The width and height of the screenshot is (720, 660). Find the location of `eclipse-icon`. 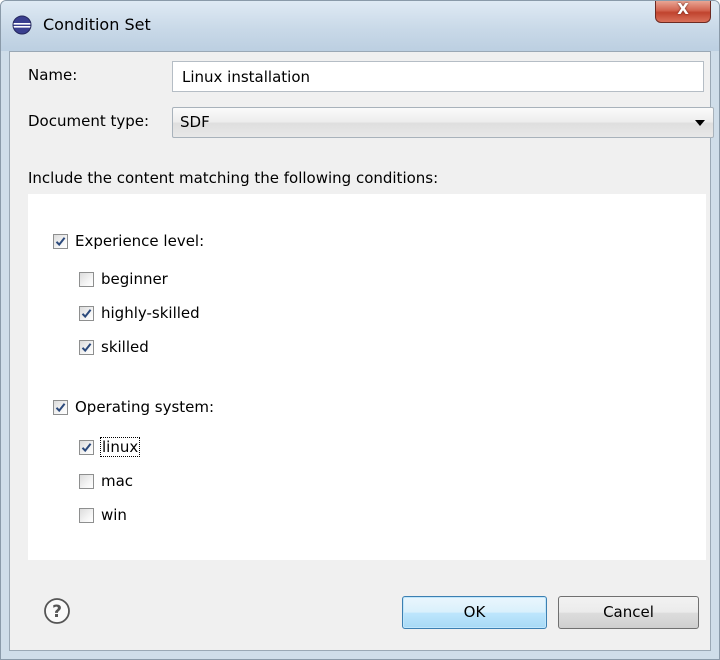

eclipse-icon is located at coordinates (22, 25).